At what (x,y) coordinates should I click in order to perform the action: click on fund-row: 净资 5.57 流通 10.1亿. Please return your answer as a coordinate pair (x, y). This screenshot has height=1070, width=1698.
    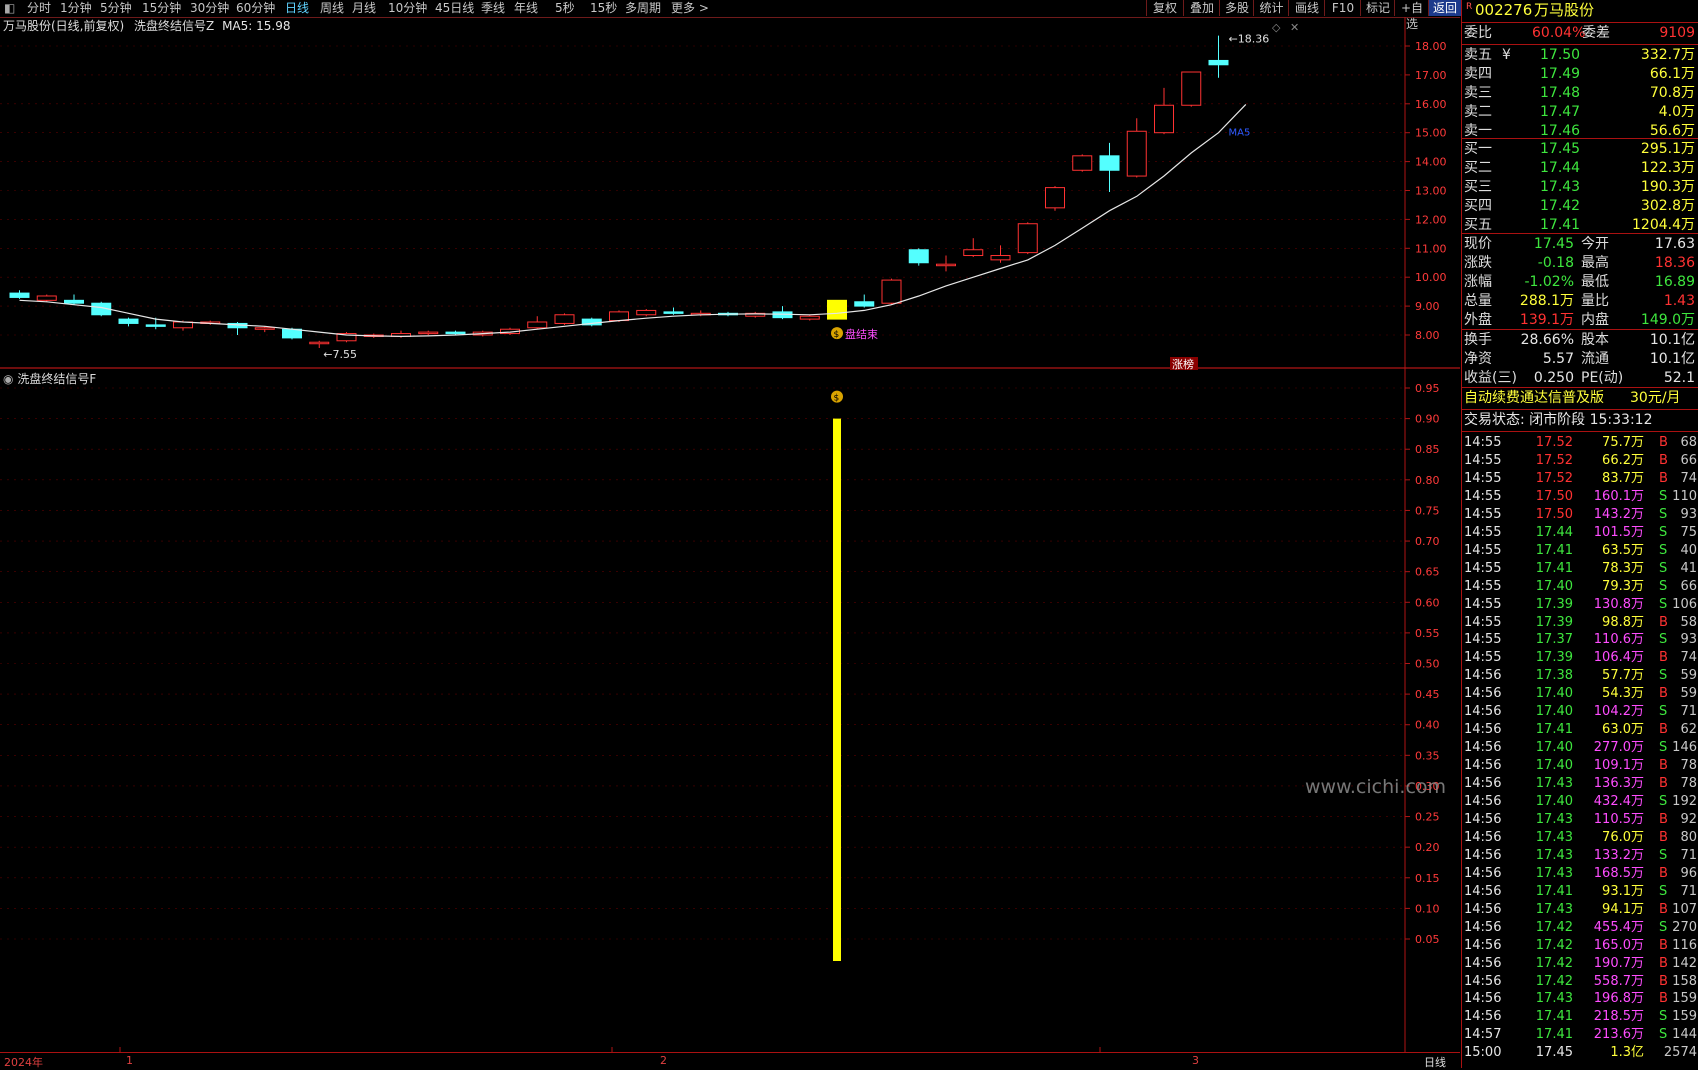
    Looking at the image, I should click on (1580, 359).